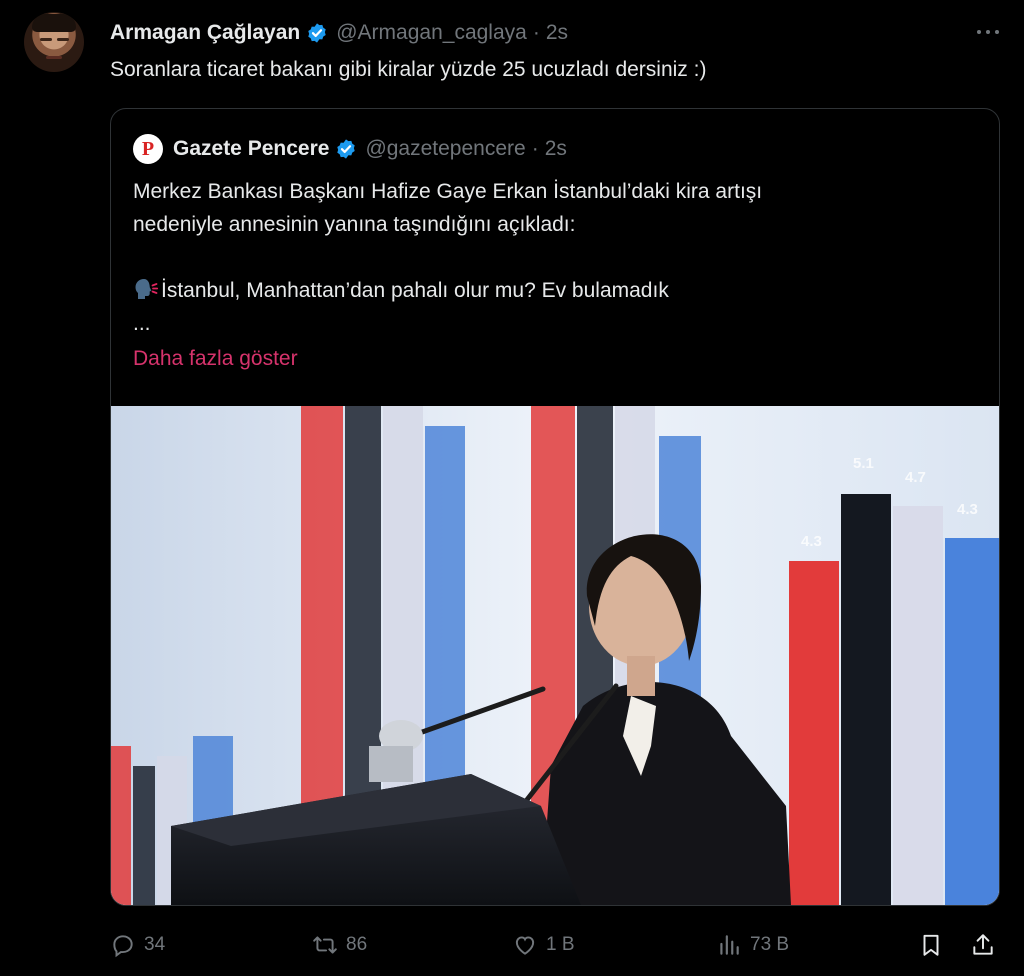  What do you see at coordinates (560, 944) in the screenshot?
I see `like-count: 1 B` at bounding box center [560, 944].